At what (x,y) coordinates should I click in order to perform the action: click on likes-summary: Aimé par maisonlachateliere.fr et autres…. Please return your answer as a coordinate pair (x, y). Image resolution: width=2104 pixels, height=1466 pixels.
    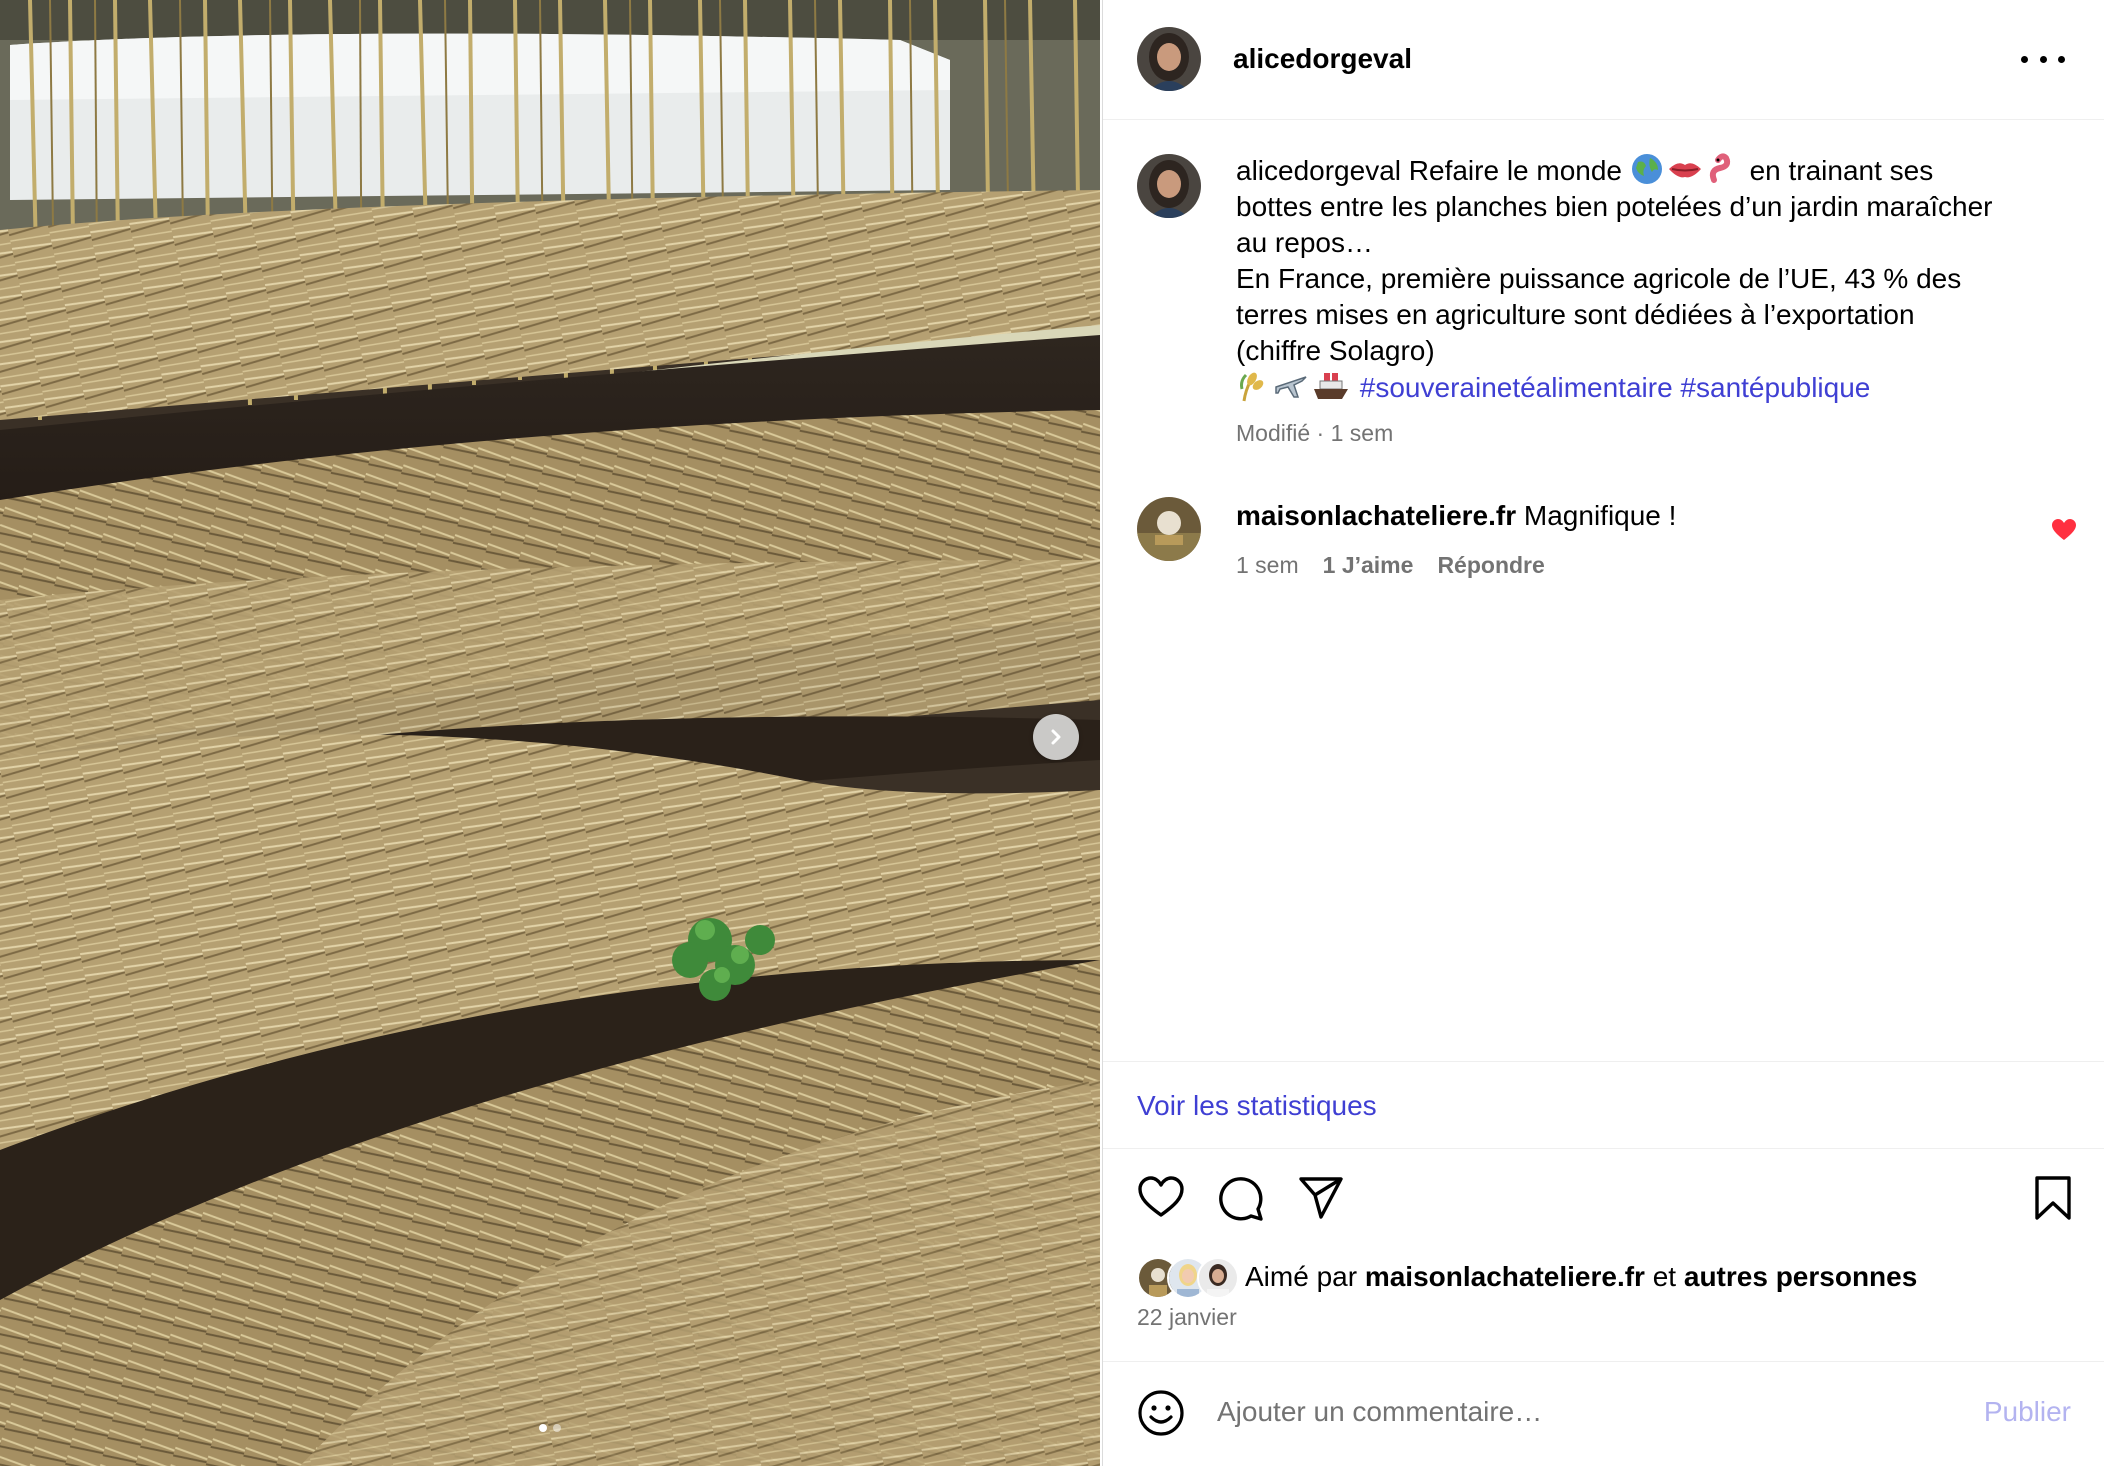
    Looking at the image, I should click on (1527, 1278).